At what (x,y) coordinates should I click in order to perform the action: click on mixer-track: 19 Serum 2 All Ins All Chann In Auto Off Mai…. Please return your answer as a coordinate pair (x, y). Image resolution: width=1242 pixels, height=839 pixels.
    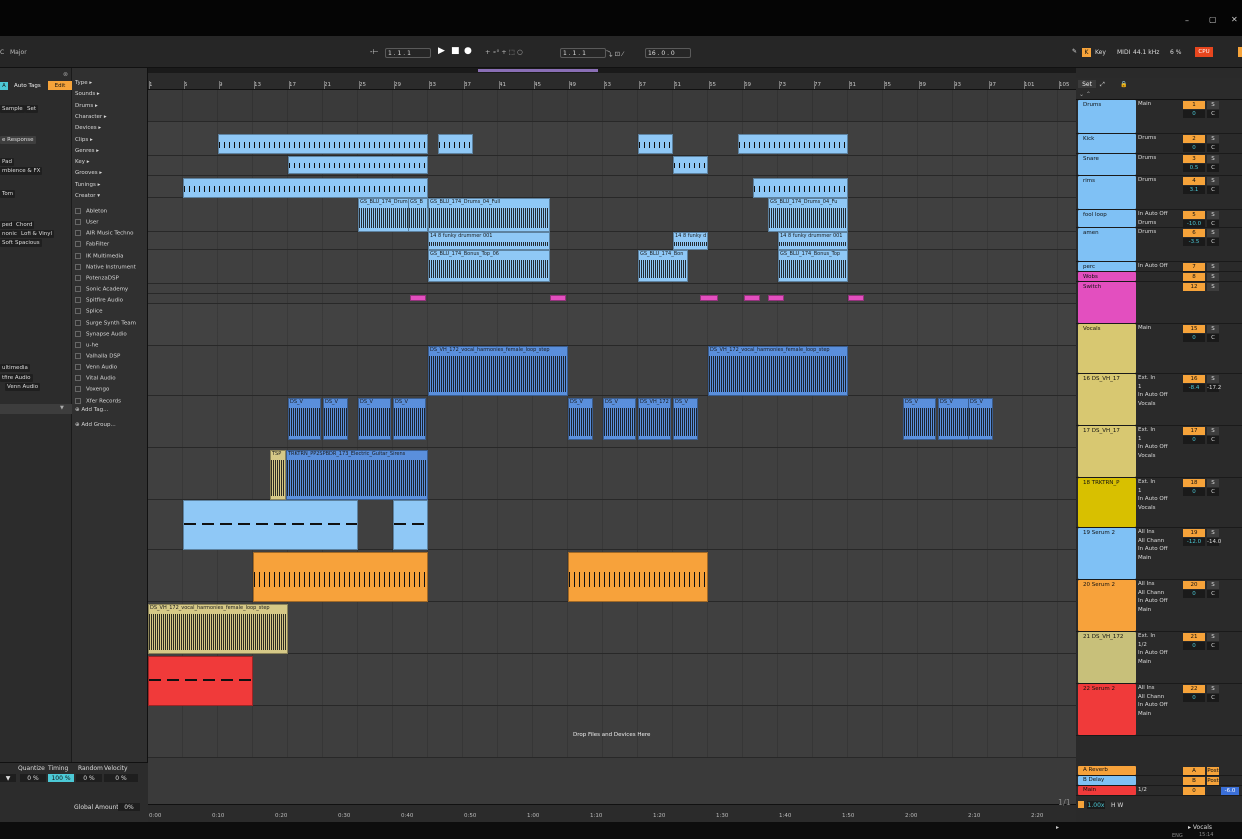
    Looking at the image, I should click on (1159, 554).